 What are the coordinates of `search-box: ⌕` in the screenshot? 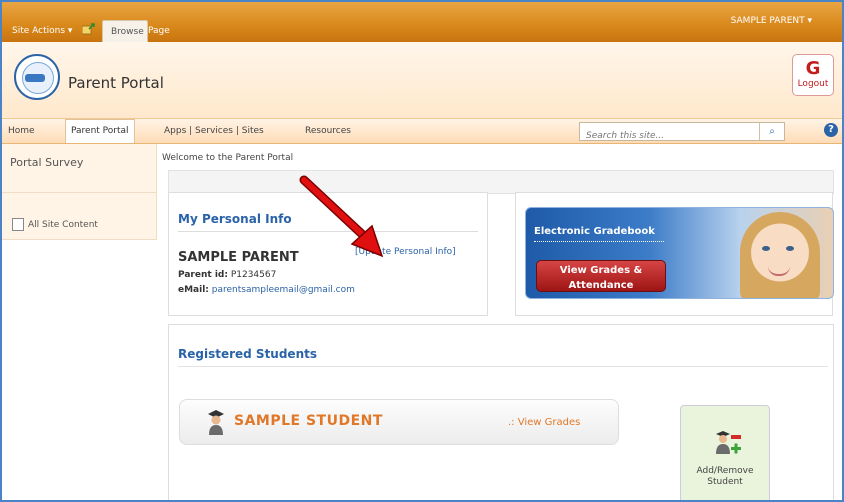 It's located at (682, 132).